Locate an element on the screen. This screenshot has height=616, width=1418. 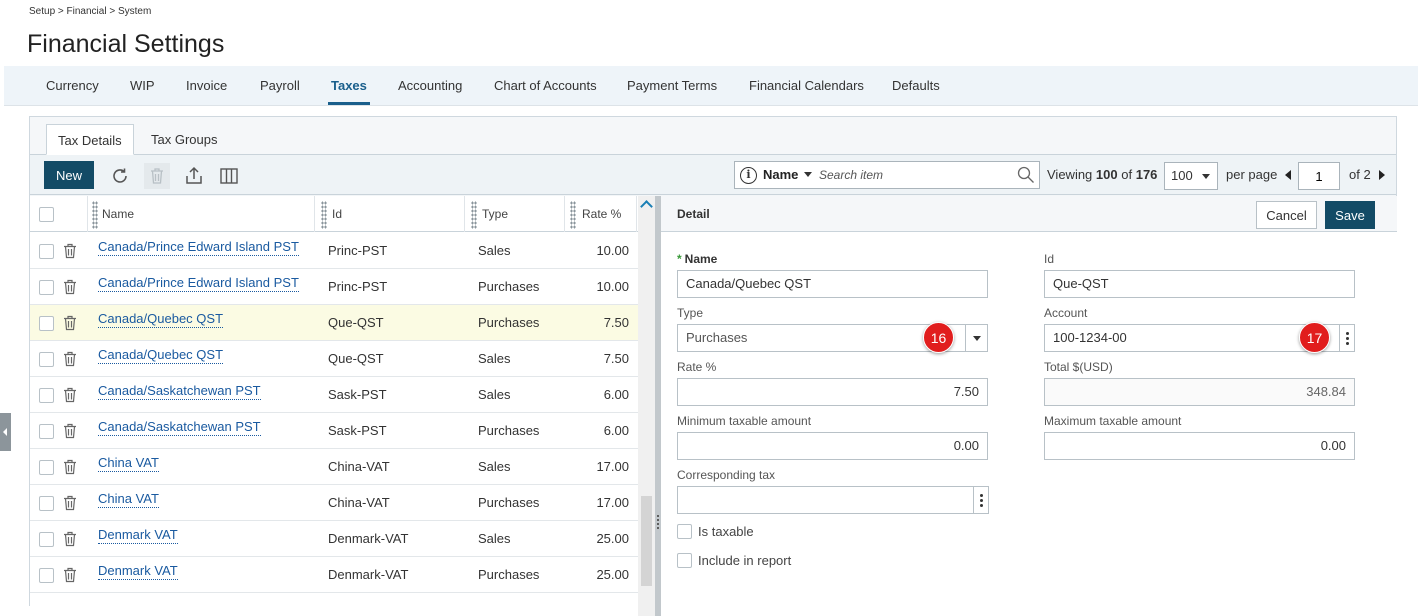
delete-icon is located at coordinates (157, 176).